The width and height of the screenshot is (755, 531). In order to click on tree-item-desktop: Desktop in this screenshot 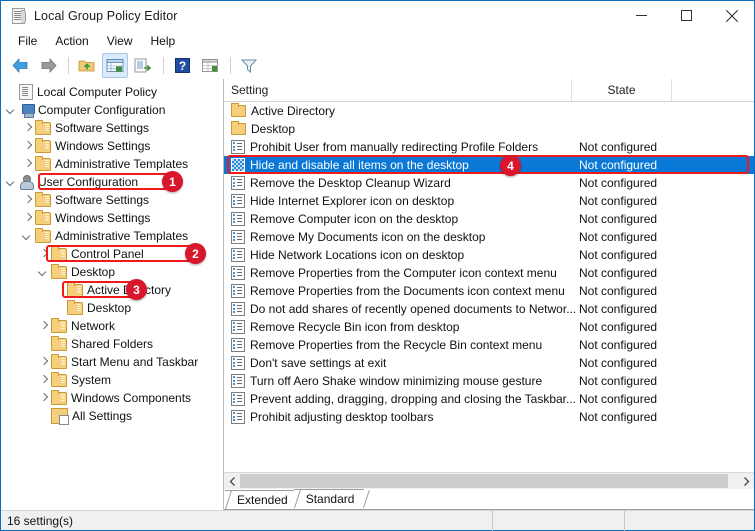, I will do `click(112, 272)`.